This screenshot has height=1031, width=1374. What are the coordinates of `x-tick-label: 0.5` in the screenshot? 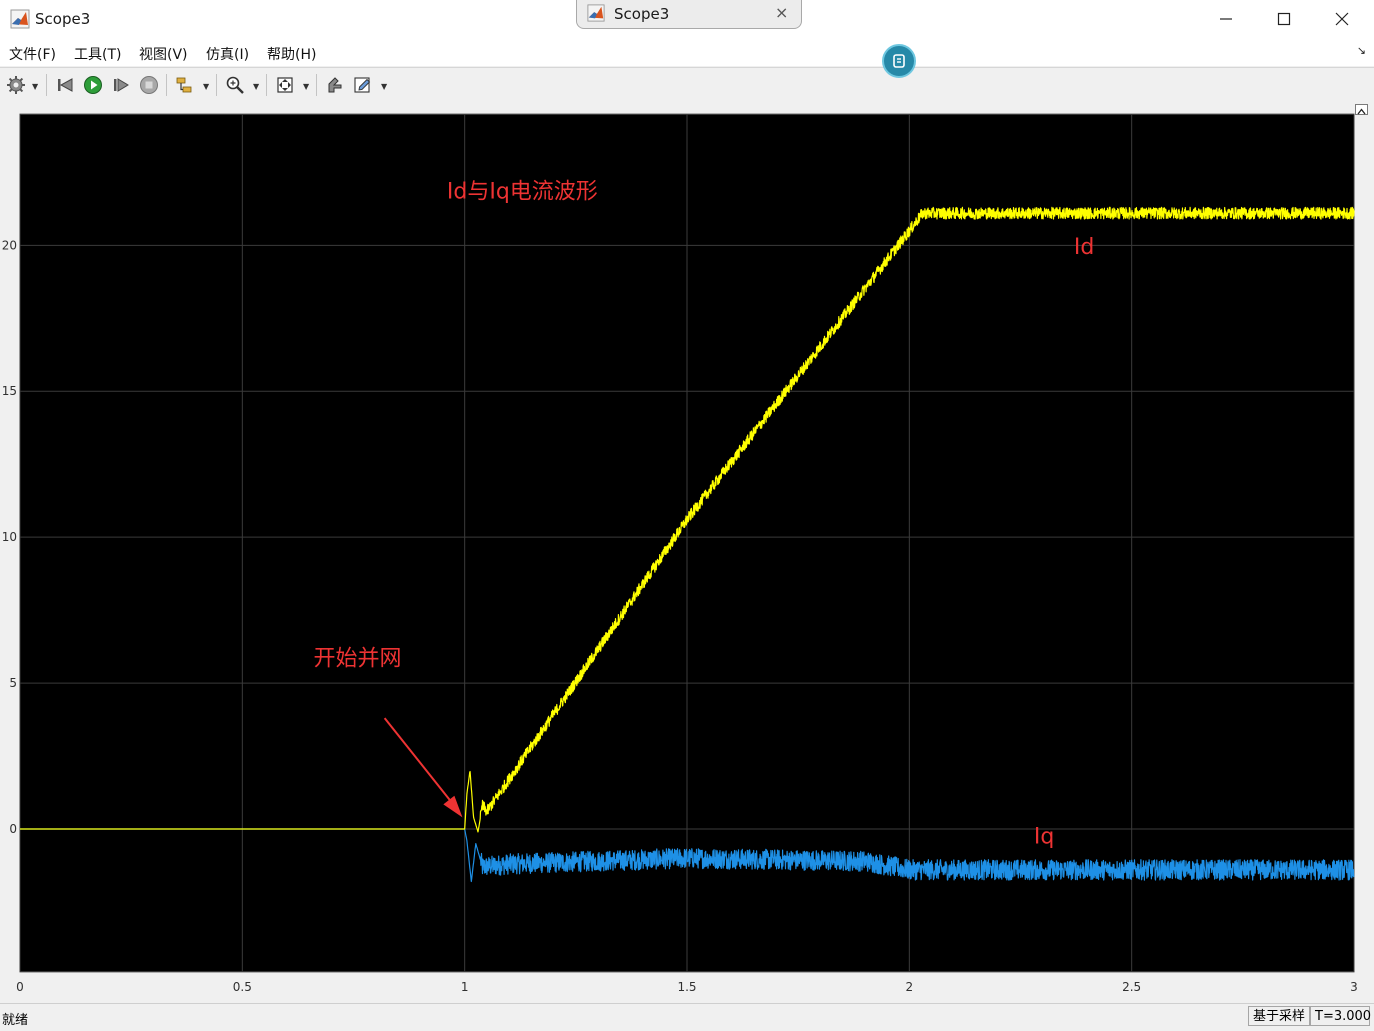 It's located at (242, 987).